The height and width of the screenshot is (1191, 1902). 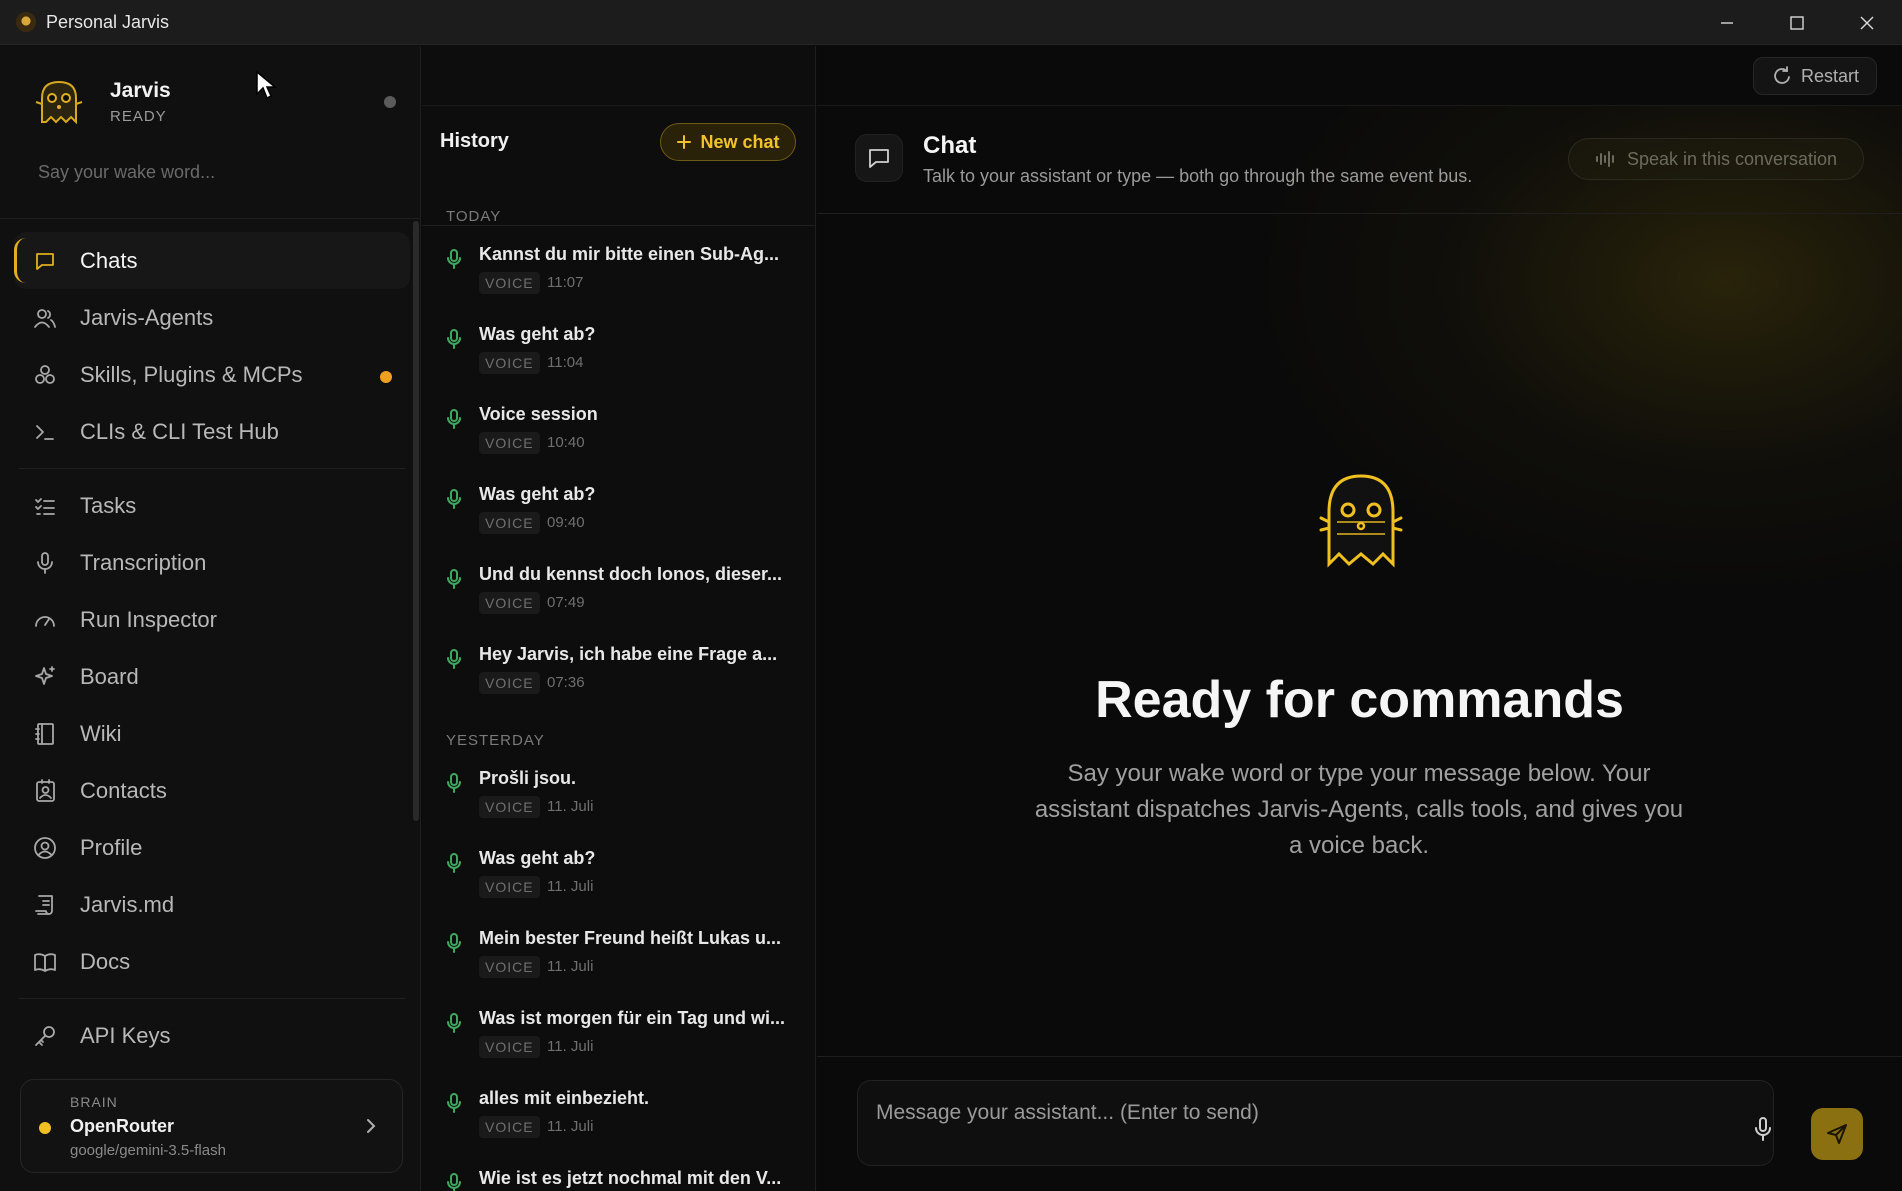 What do you see at coordinates (619, 514) in the screenshot?
I see `history-item: Was geht ab? VOICE 09:40` at bounding box center [619, 514].